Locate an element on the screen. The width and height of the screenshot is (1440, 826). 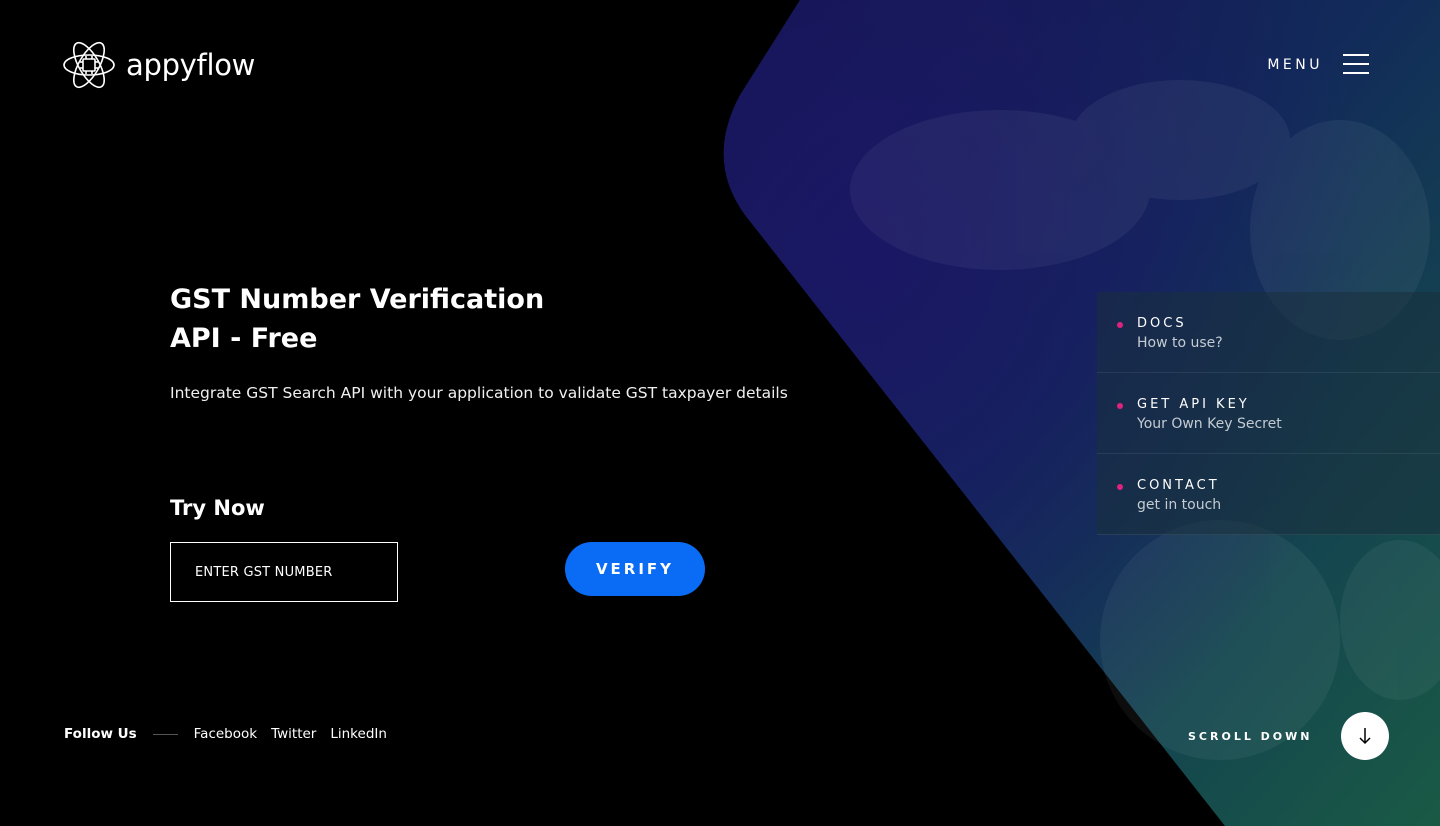
atom-logo-icon is located at coordinates (89, 65).